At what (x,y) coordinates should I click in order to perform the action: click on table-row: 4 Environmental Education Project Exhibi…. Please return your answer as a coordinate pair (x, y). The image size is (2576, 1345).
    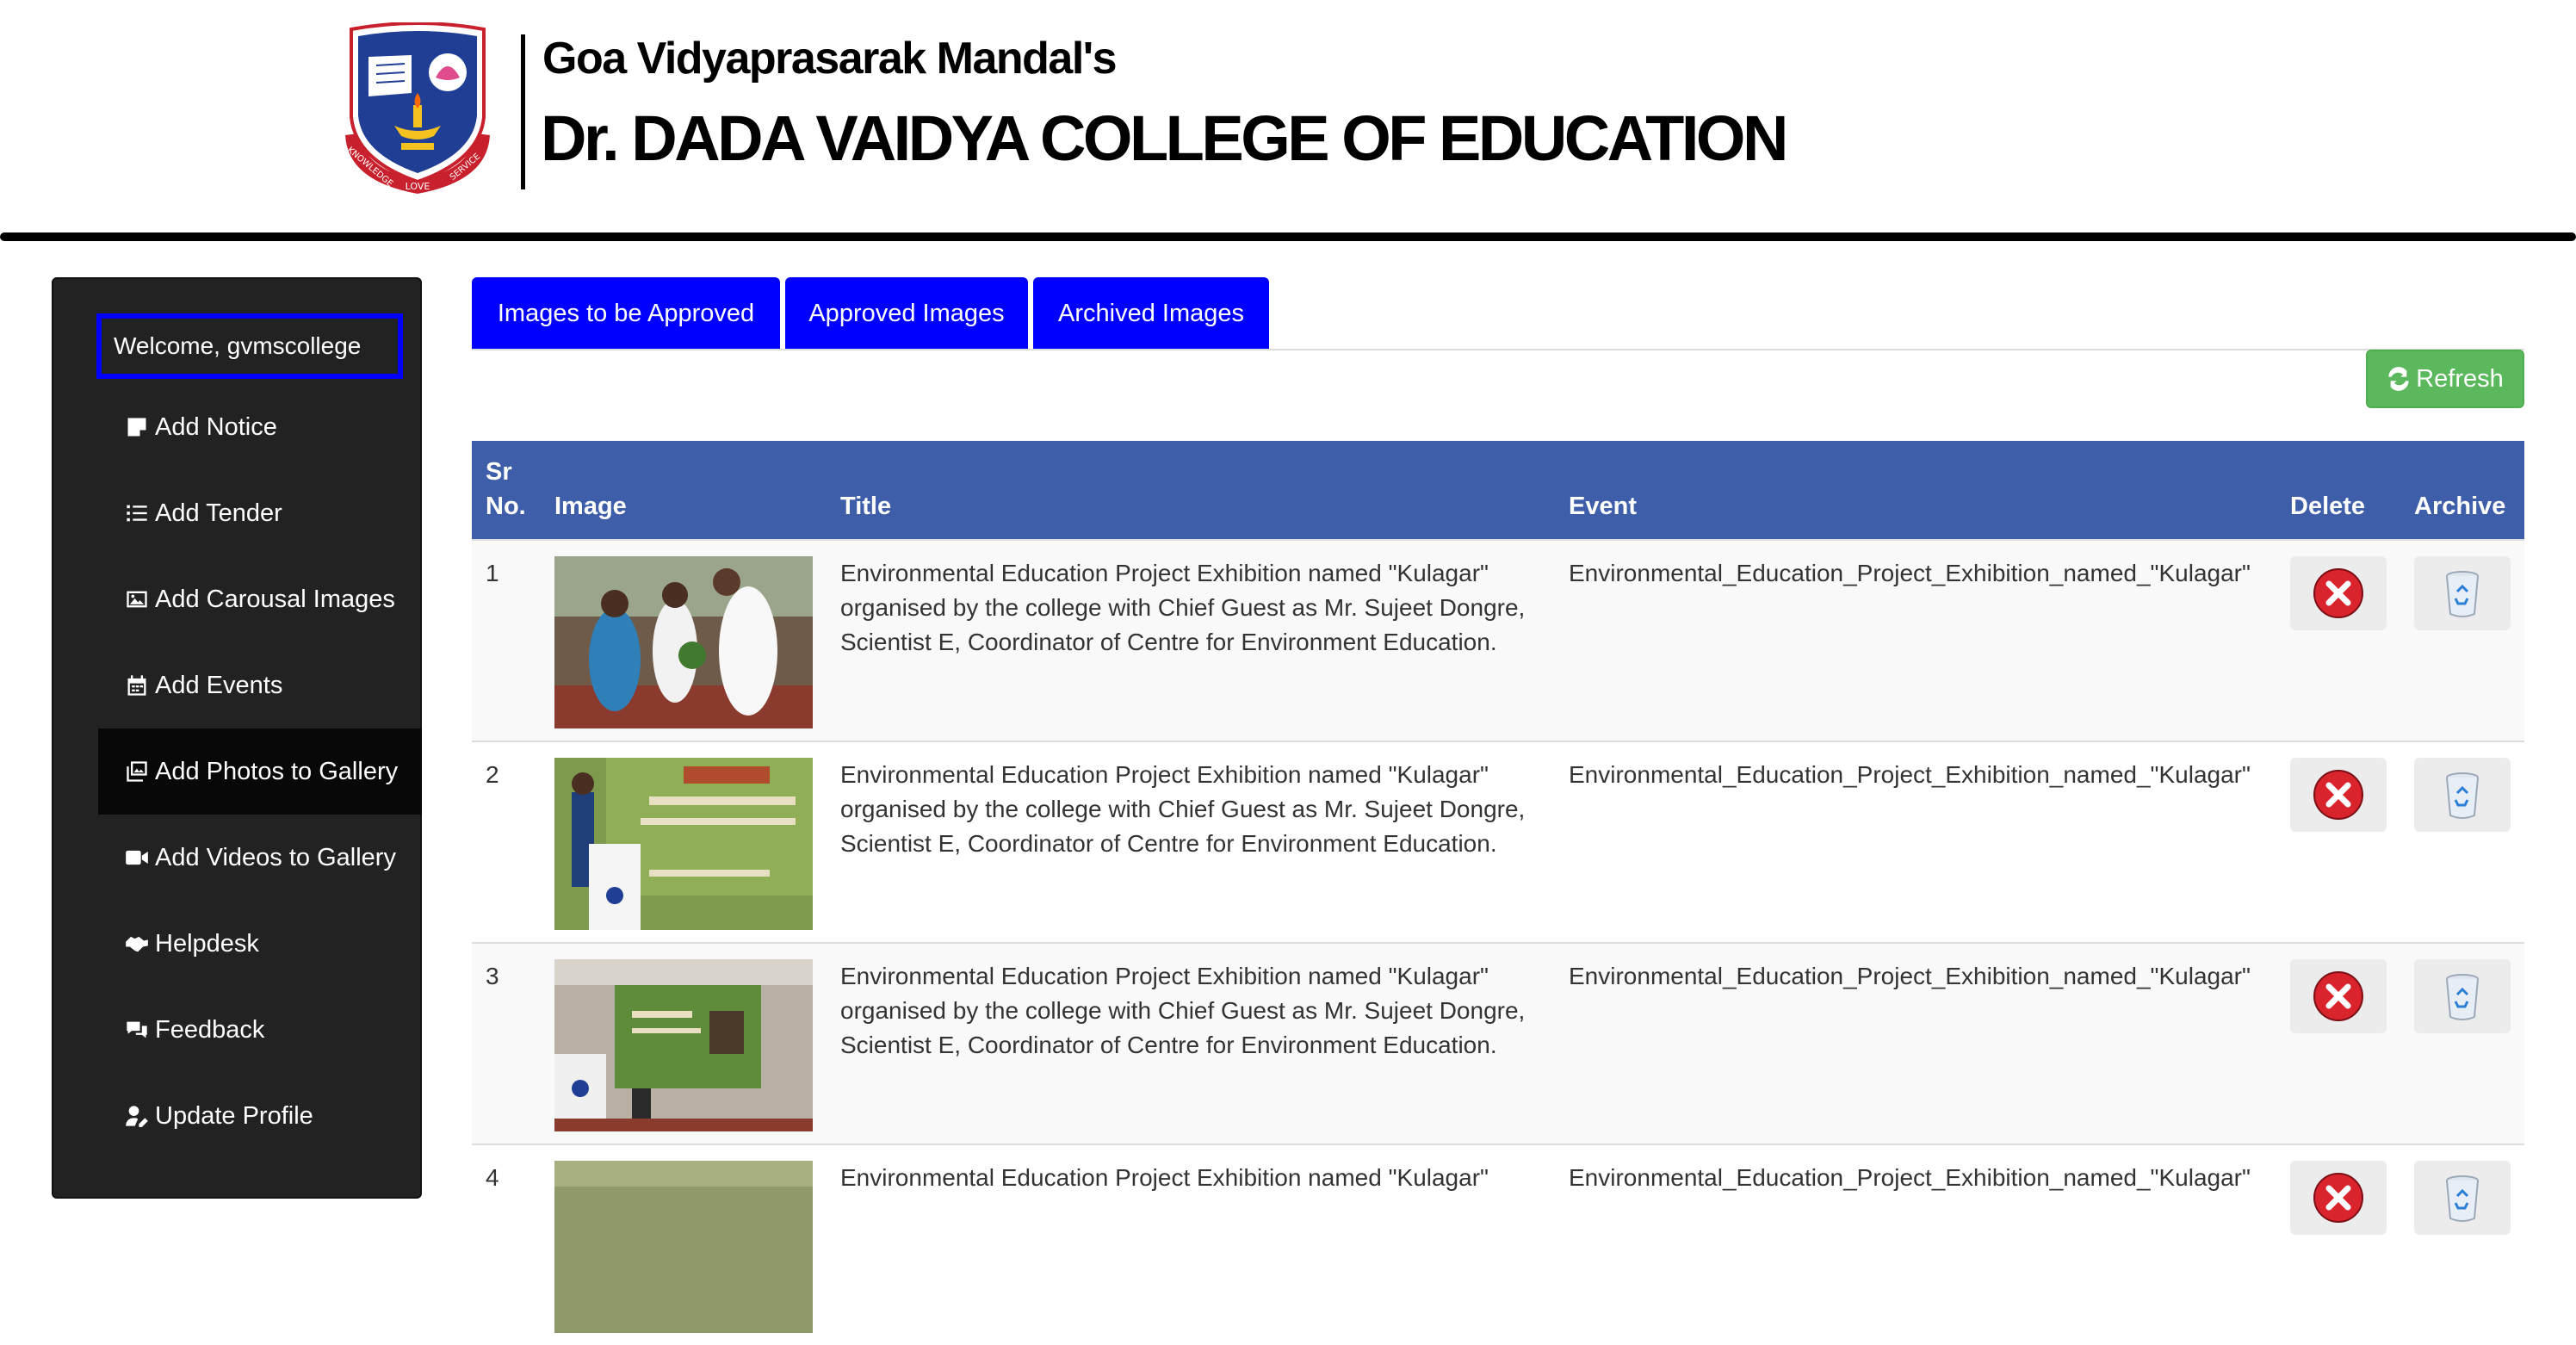
    Looking at the image, I should click on (1498, 1244).